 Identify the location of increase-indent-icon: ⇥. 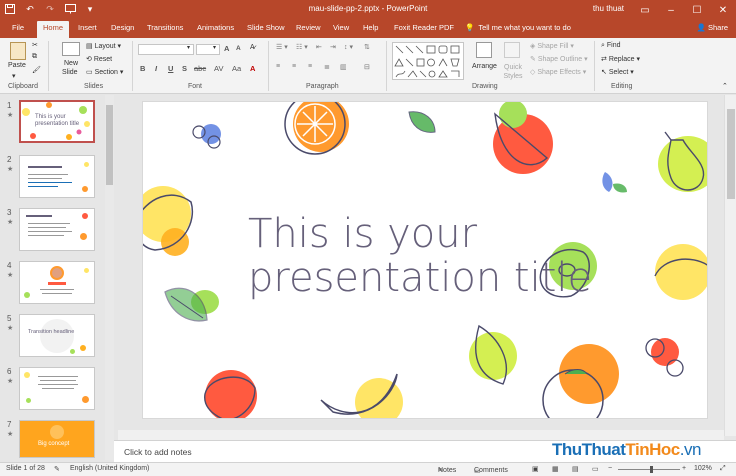
(333, 47).